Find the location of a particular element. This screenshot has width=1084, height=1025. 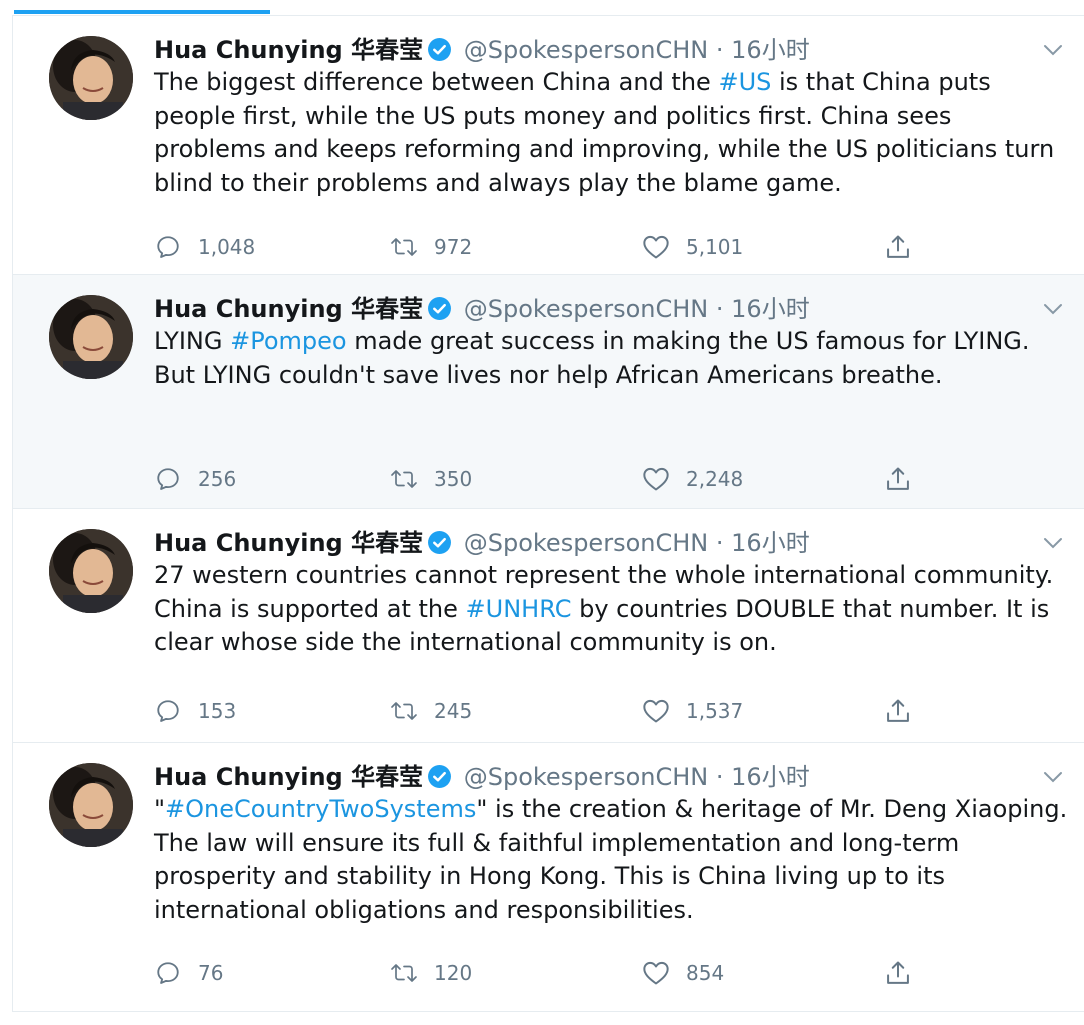

like-count: 1,537 is located at coordinates (715, 711).